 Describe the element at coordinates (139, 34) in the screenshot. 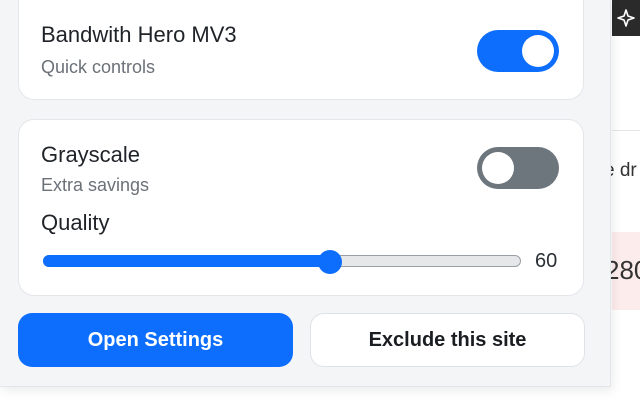

I see `extension-name: Bandwith Hero MV3` at that location.